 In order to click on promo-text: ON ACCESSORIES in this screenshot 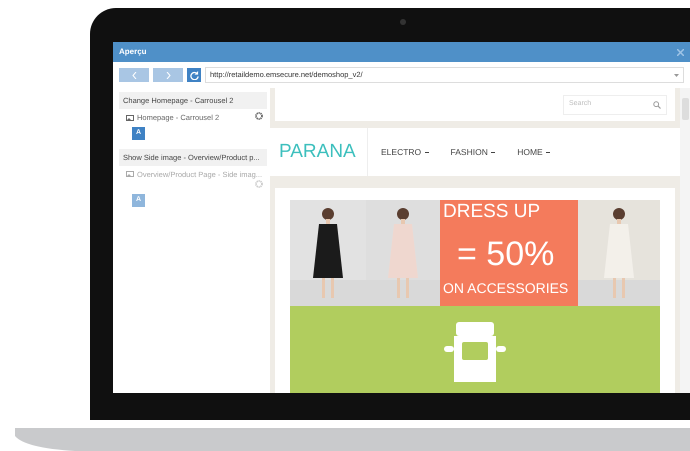, I will do `click(506, 288)`.